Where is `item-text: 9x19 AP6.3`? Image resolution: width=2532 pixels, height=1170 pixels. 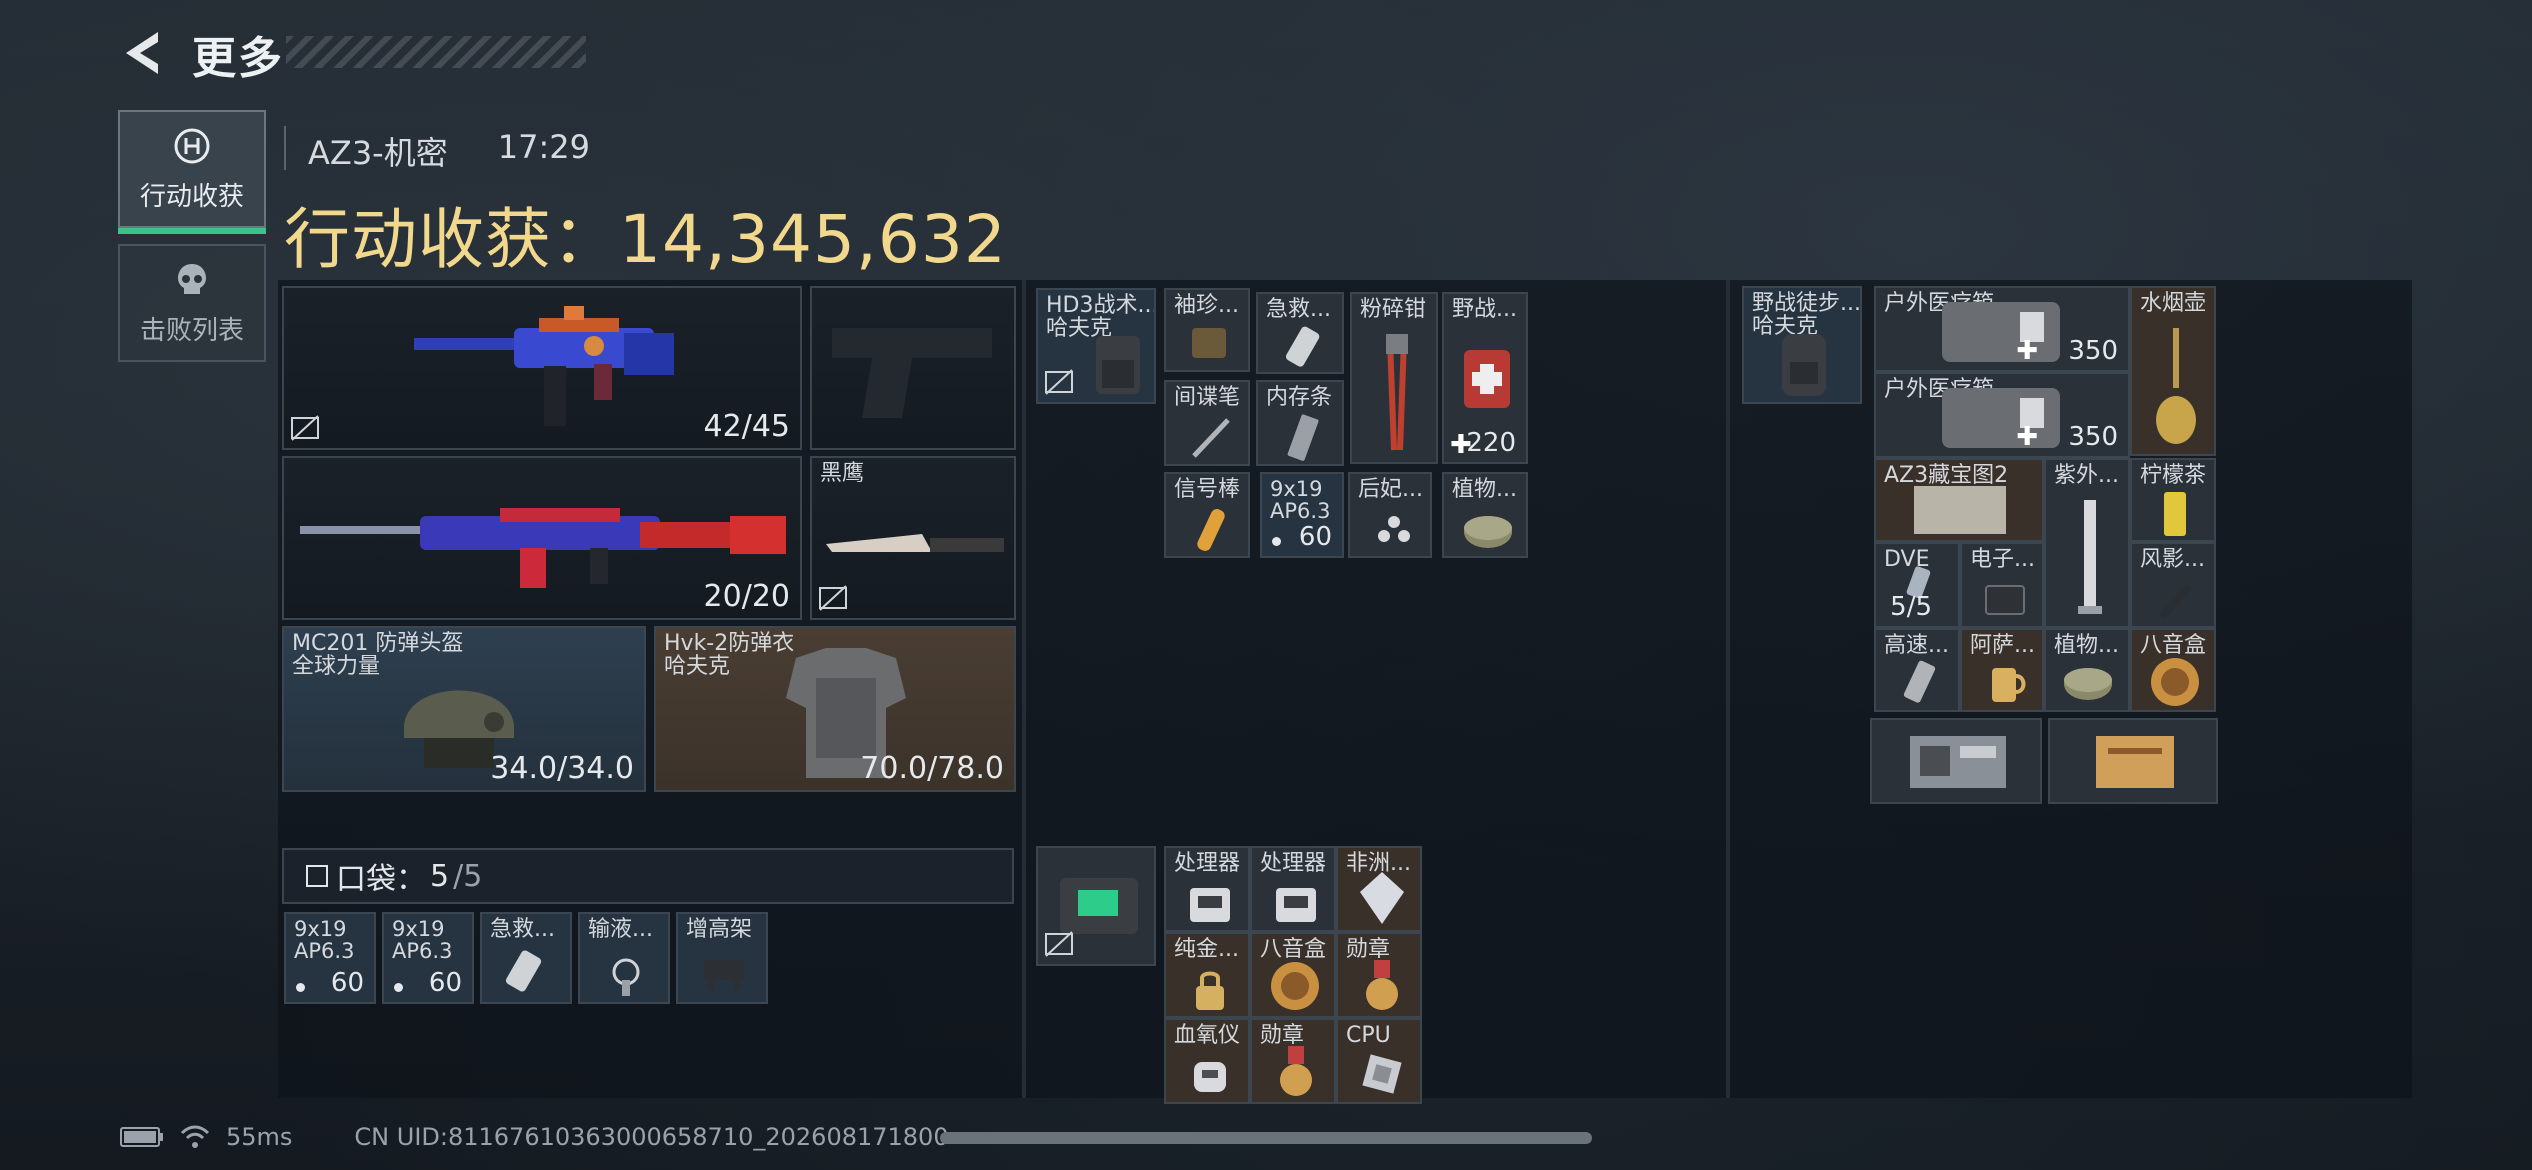 item-text: 9x19 AP6.3 is located at coordinates (422, 940).